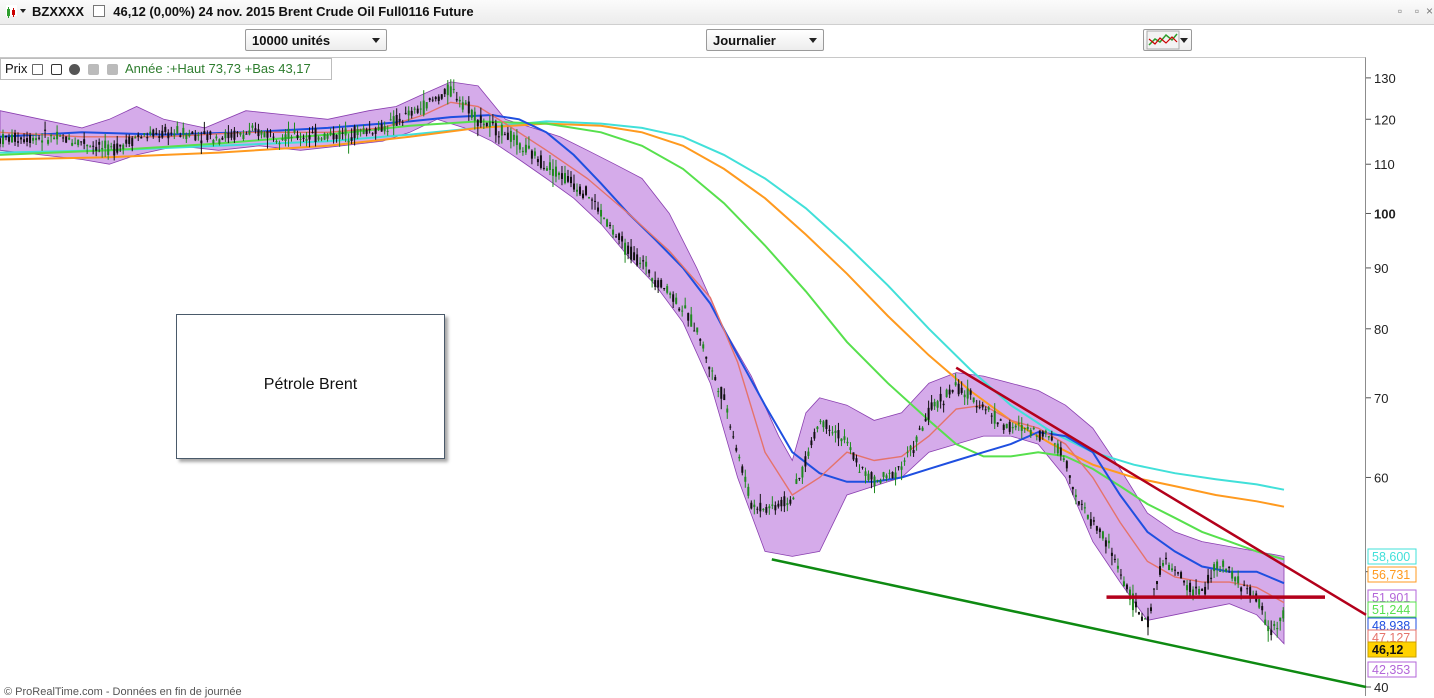  Describe the element at coordinates (1385, 119) in the screenshot. I see `y-tick-label: 120` at that location.